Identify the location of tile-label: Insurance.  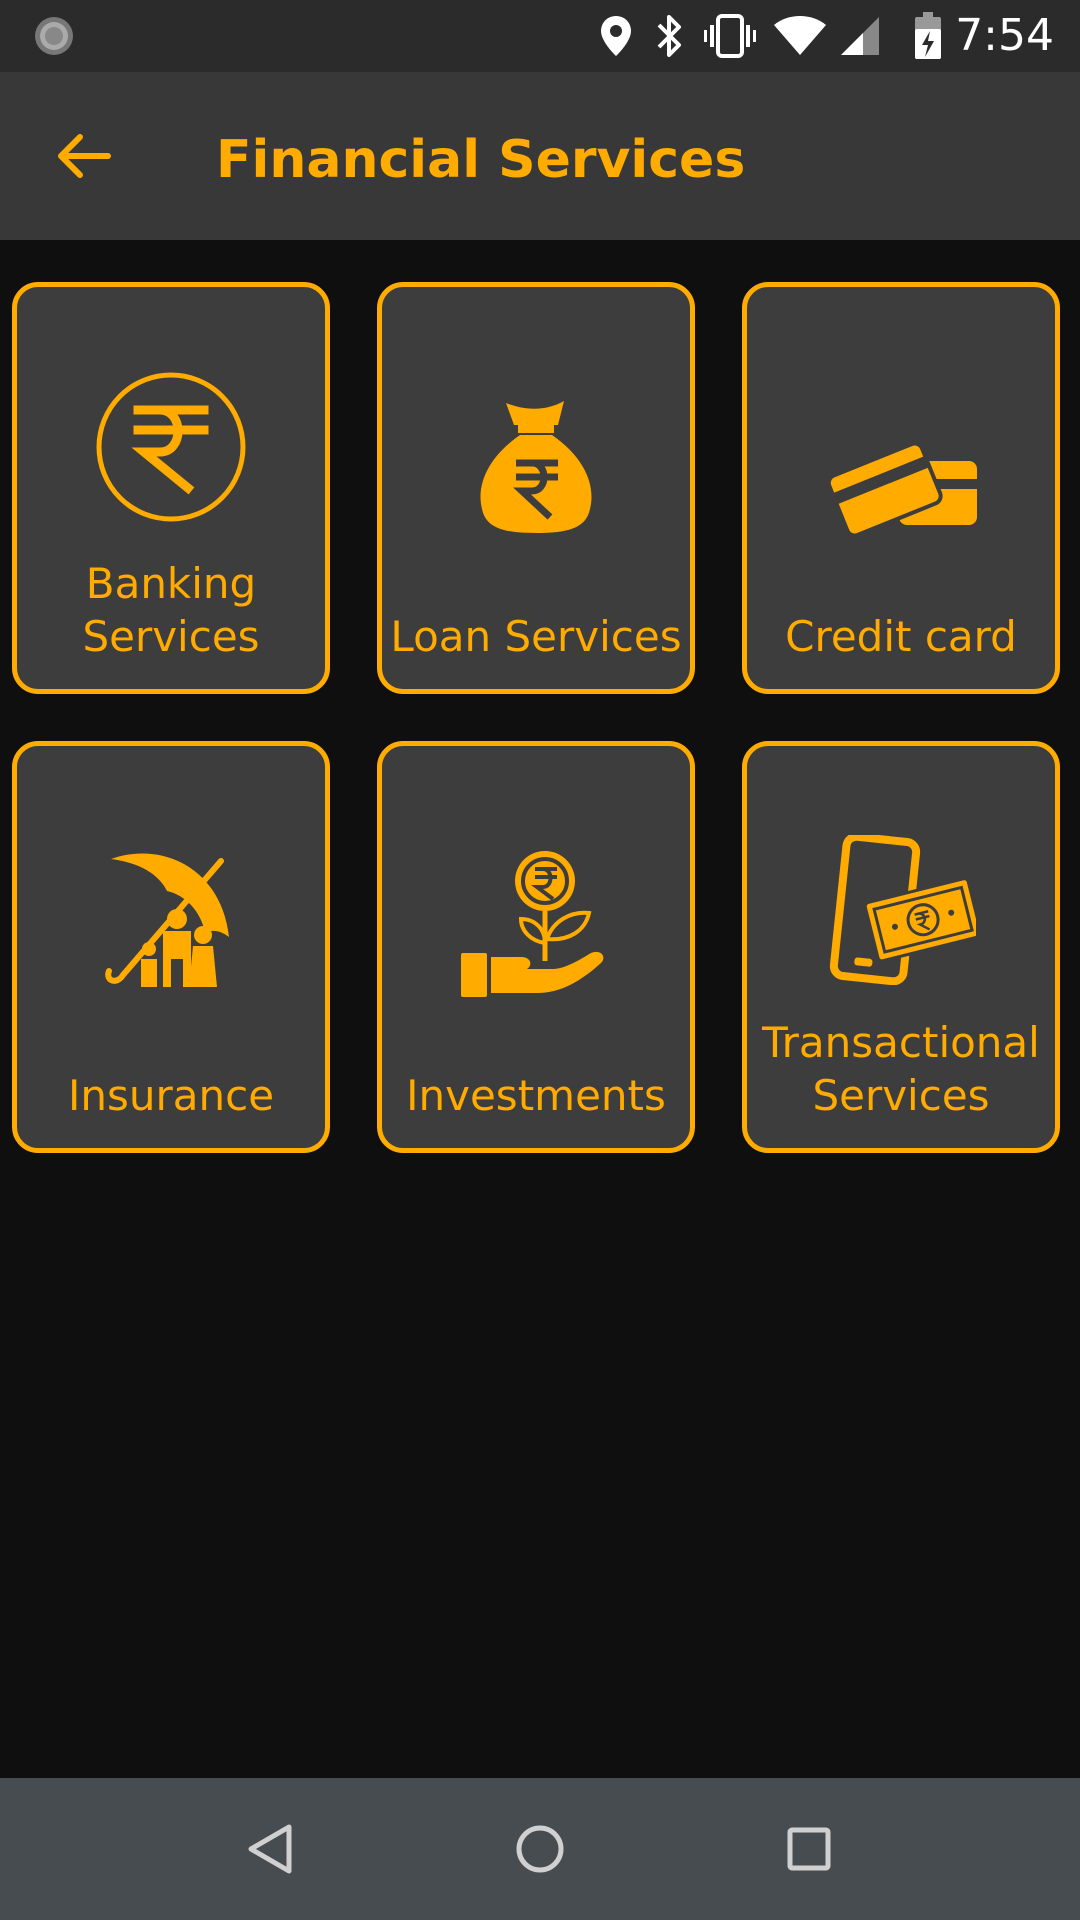
(171, 1095).